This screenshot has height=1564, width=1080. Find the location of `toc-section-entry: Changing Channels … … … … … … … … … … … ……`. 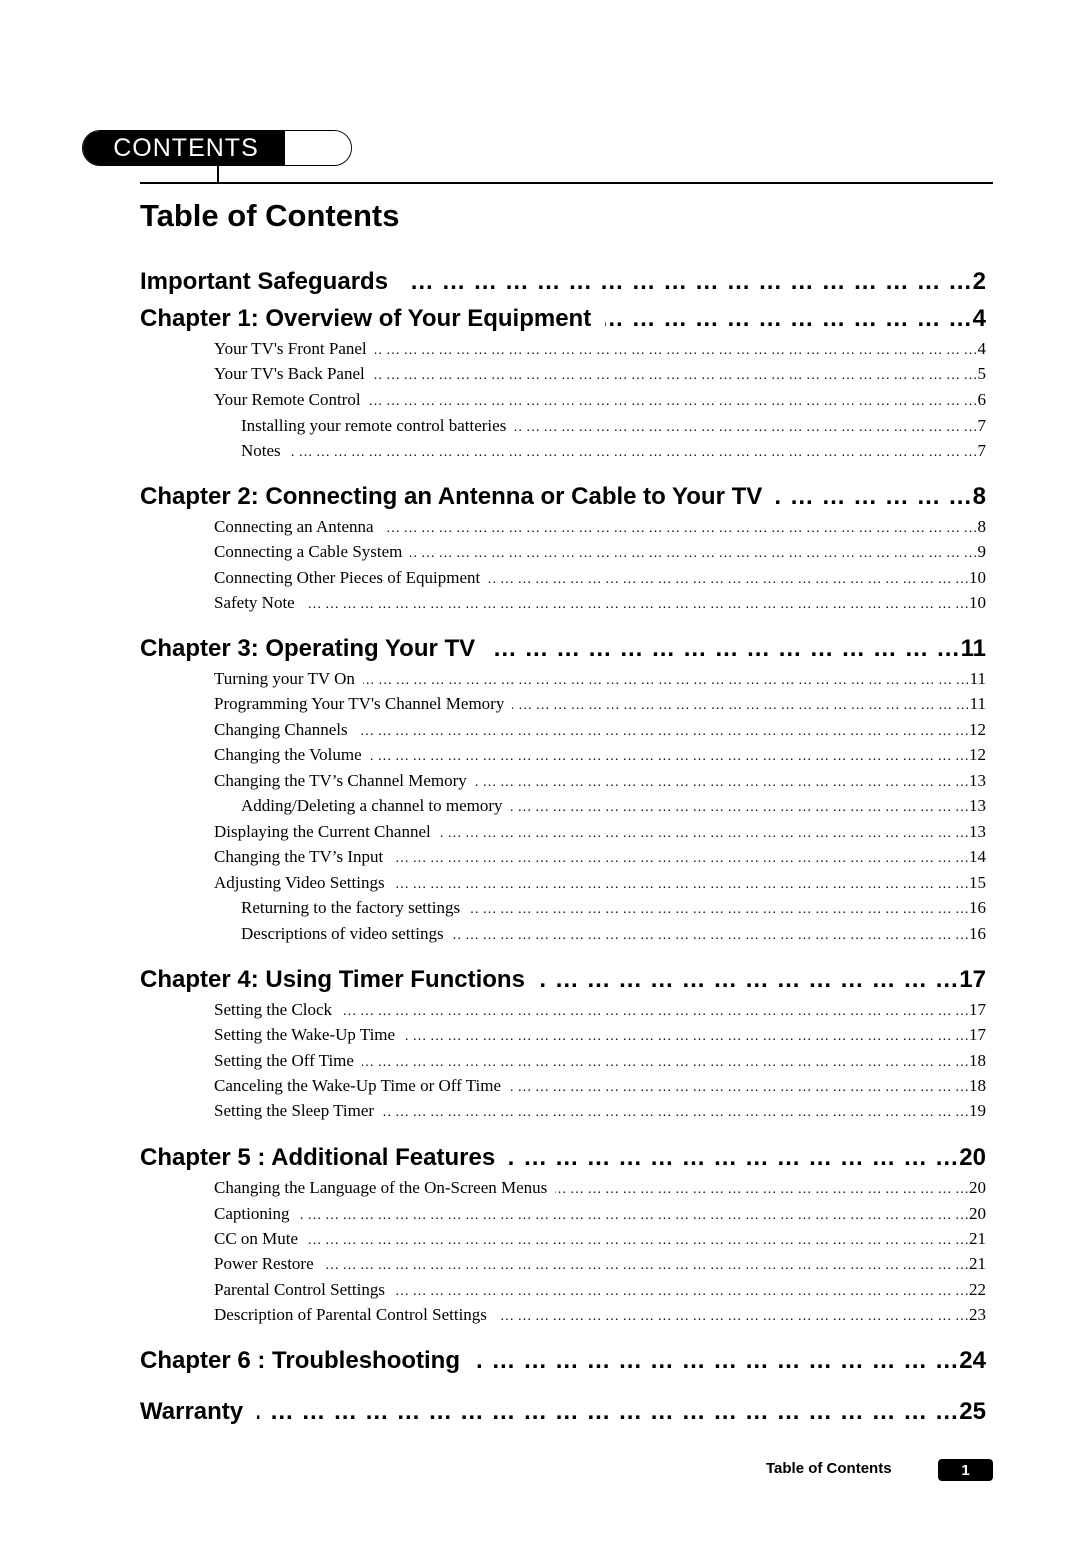

toc-section-entry: Changing Channels … … … … … … … … … … … …… is located at coordinates (600, 731).